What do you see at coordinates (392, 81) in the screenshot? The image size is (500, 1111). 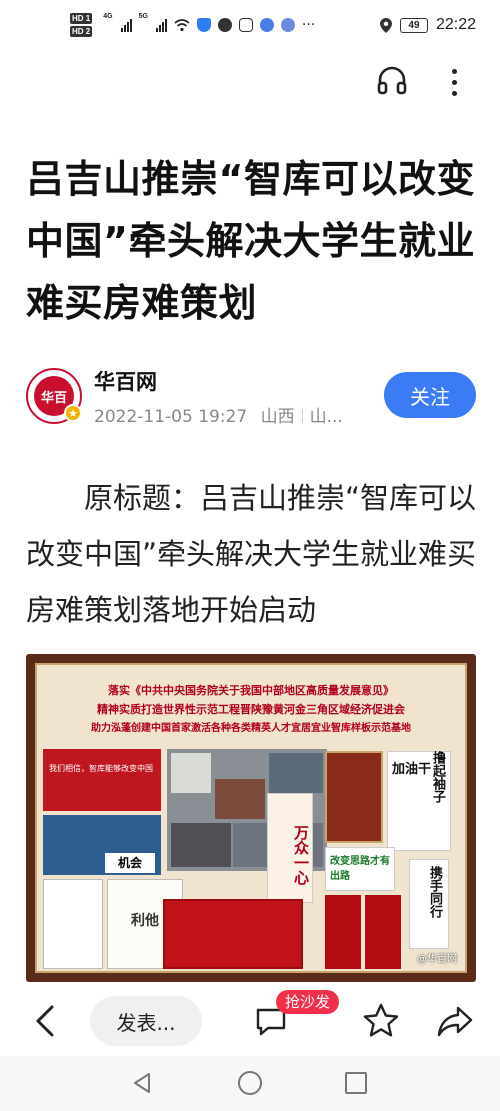 I see `headphone-icon` at bounding box center [392, 81].